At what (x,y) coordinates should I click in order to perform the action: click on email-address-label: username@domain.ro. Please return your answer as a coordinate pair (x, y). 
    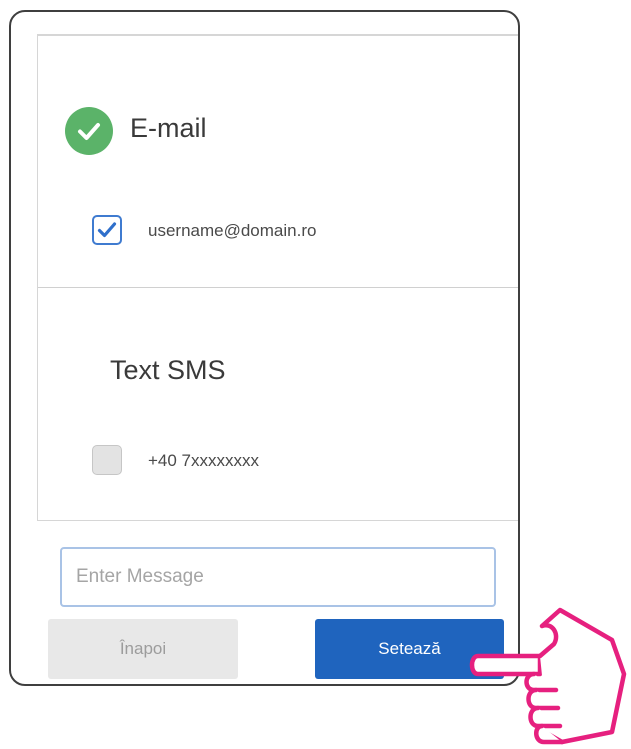
    Looking at the image, I should click on (232, 230).